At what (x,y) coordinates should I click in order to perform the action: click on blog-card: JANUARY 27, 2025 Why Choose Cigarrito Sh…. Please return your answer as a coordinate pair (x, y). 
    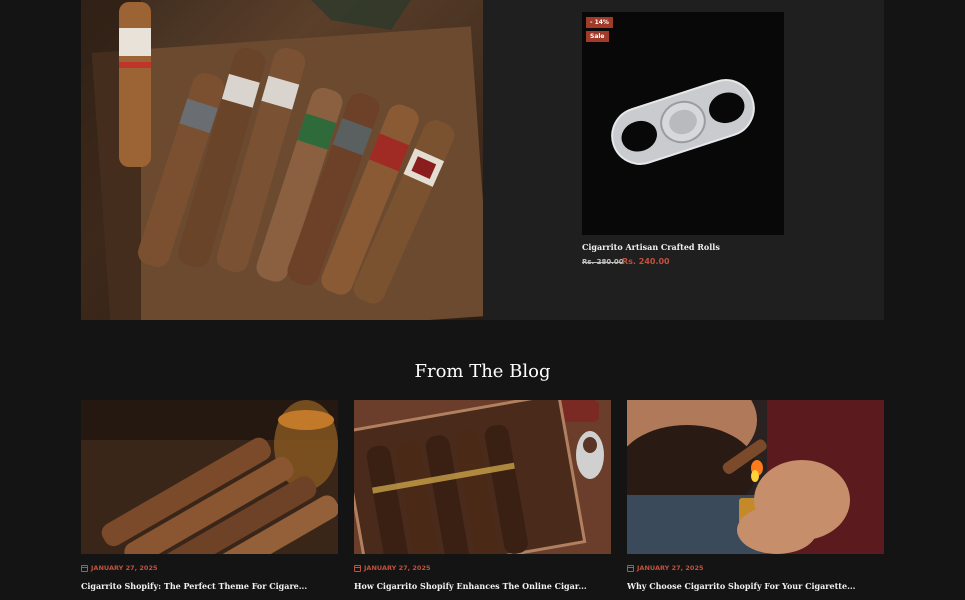
    Looking at the image, I should click on (755, 500).